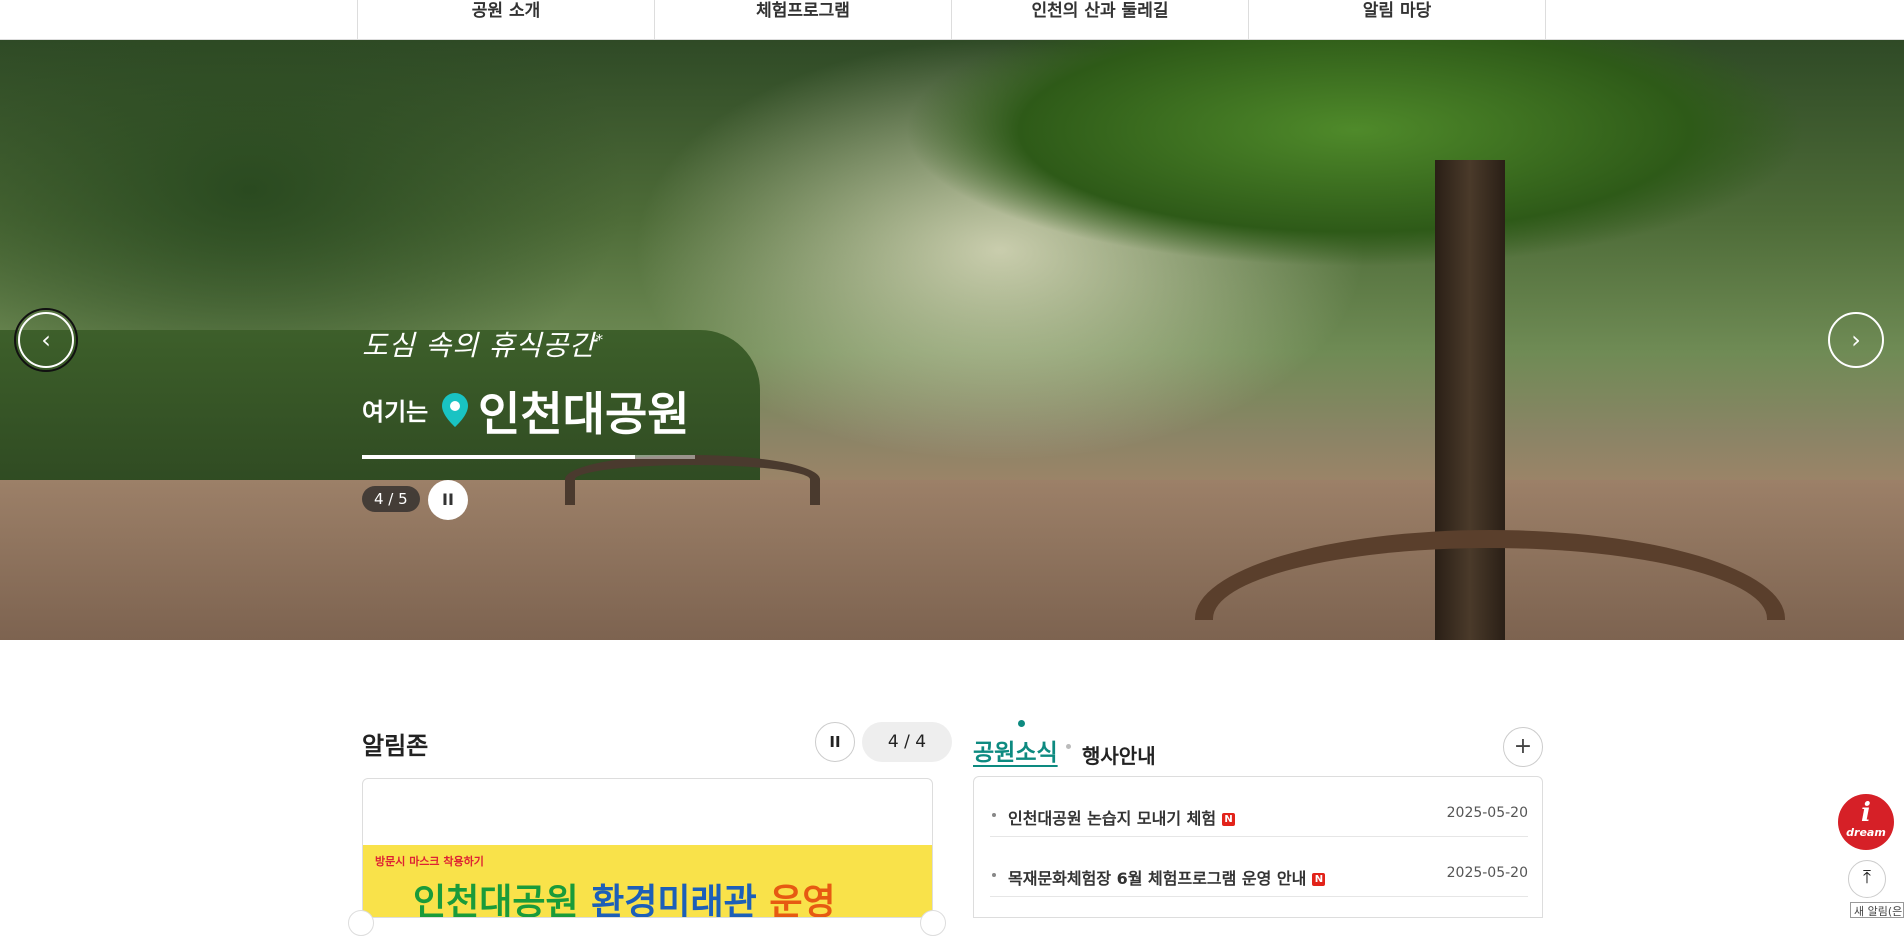 Image resolution: width=1904 pixels, height=936 pixels. What do you see at coordinates (1867, 879) in the screenshot?
I see `scroll-to-top-button: ⤒` at bounding box center [1867, 879].